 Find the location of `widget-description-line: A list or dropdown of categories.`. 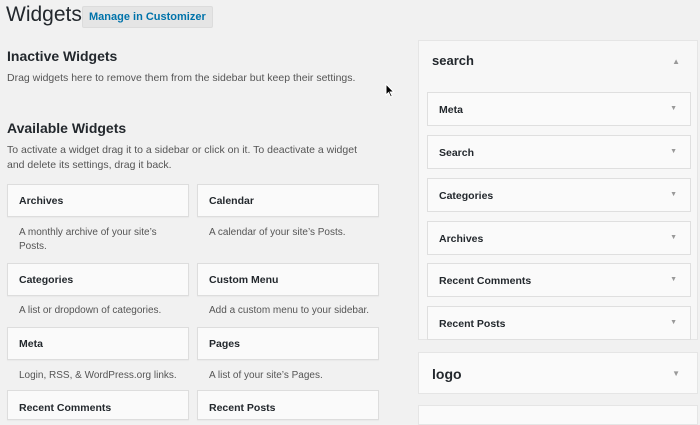

widget-description-line: A list or dropdown of categories. is located at coordinates (90, 310).